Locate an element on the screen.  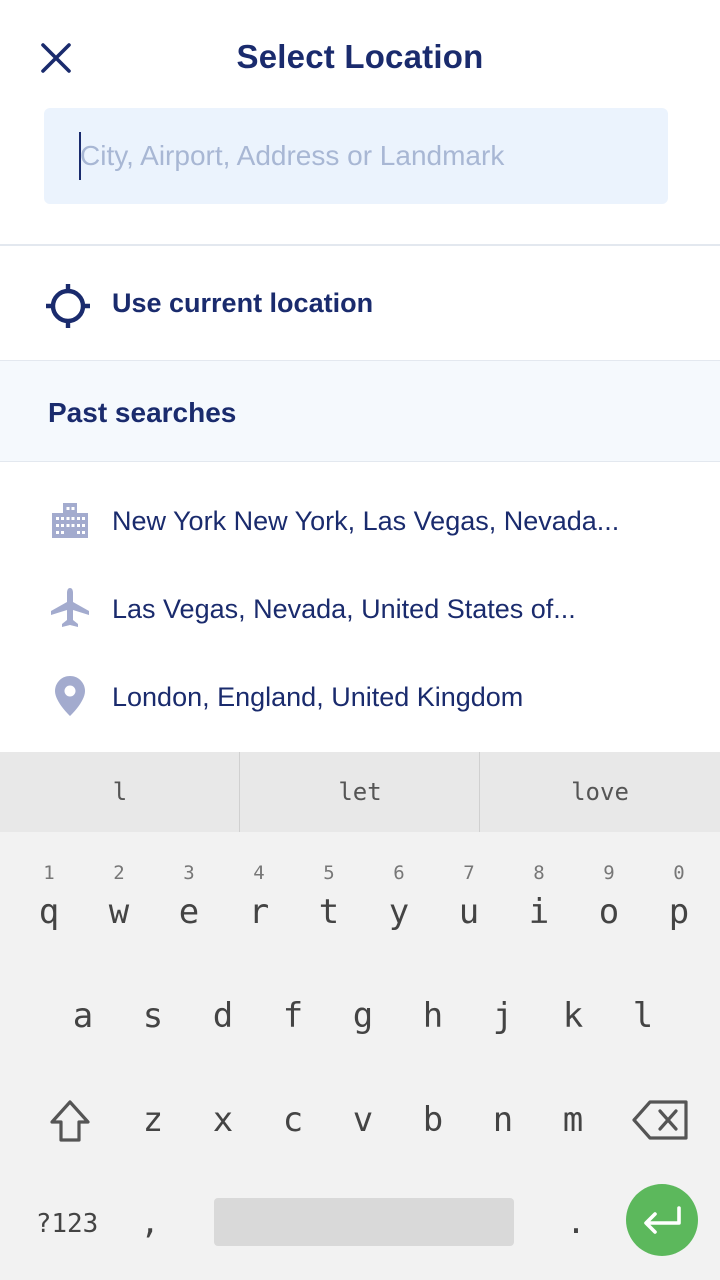
key-letter: m is located at coordinates (573, 1120).